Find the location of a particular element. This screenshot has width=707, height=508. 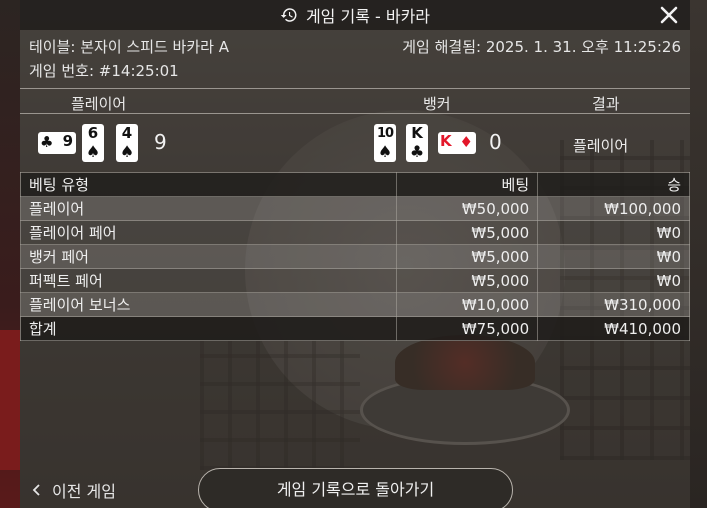

game-number: 게임 번호: #14:25:01 is located at coordinates (104, 71).